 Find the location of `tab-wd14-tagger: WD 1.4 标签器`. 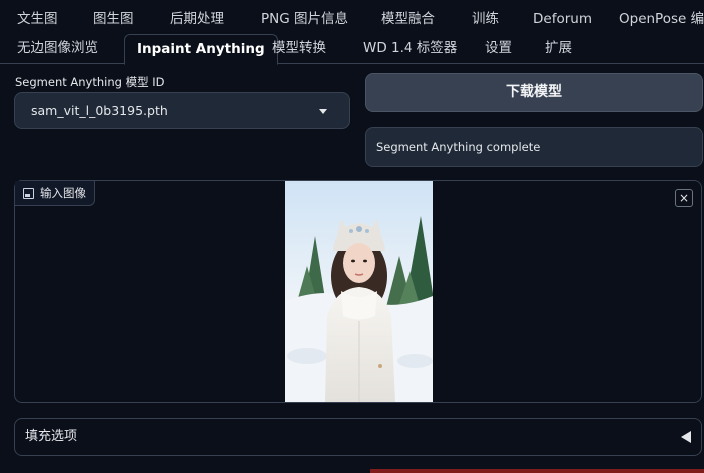

tab-wd14-tagger: WD 1.4 标签器 is located at coordinates (410, 48).